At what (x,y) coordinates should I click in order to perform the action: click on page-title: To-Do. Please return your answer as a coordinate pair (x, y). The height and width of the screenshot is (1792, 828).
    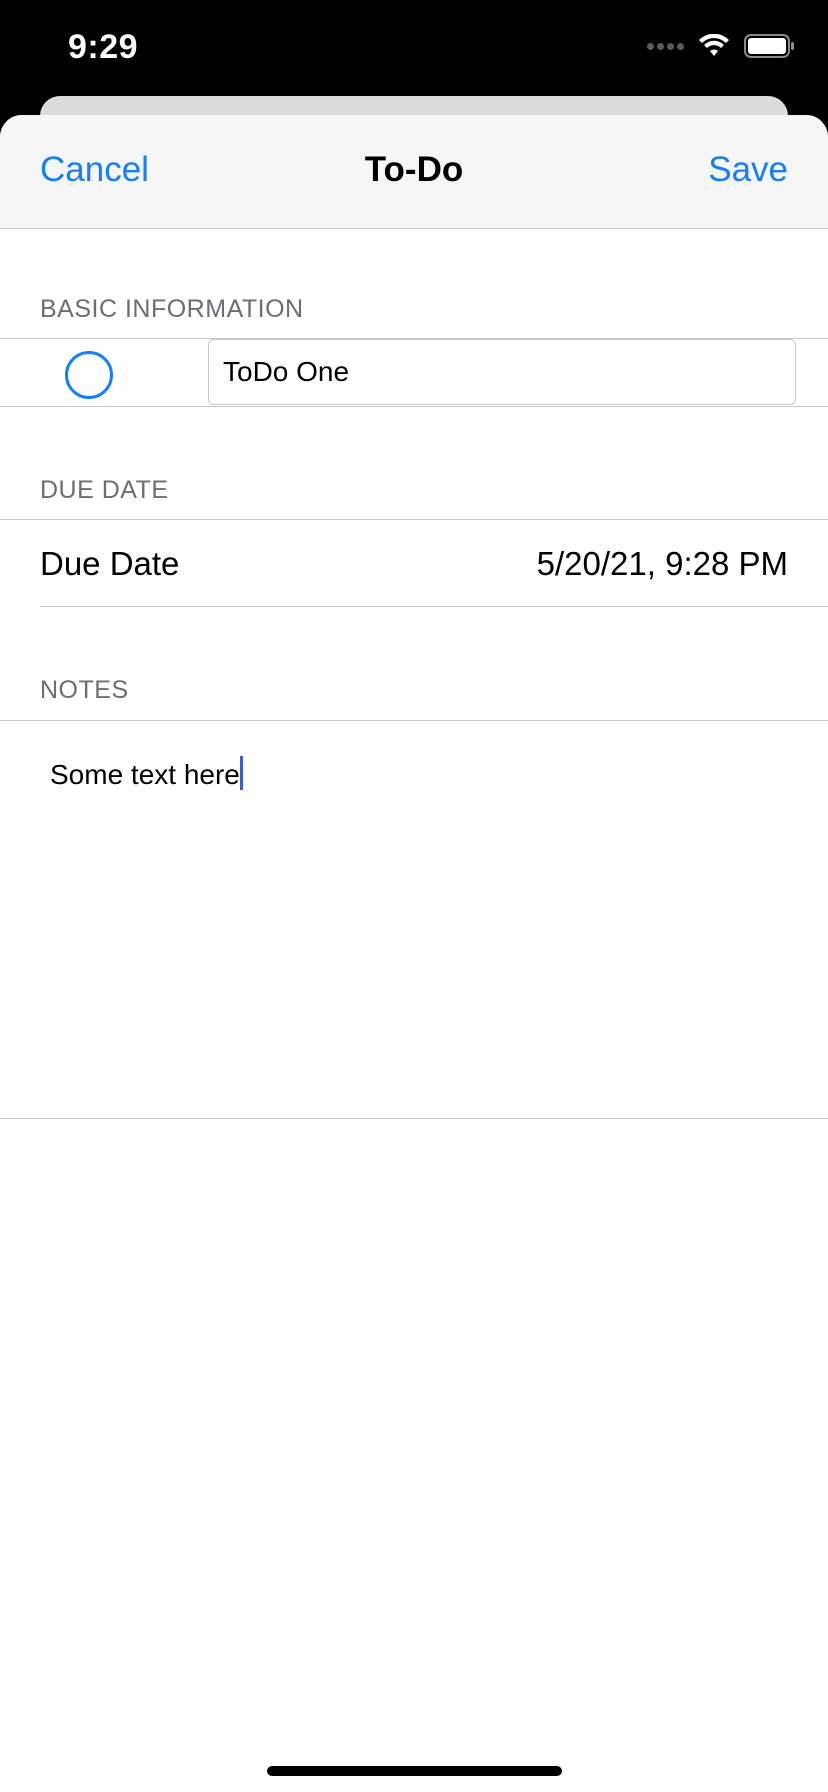
    Looking at the image, I should click on (414, 169).